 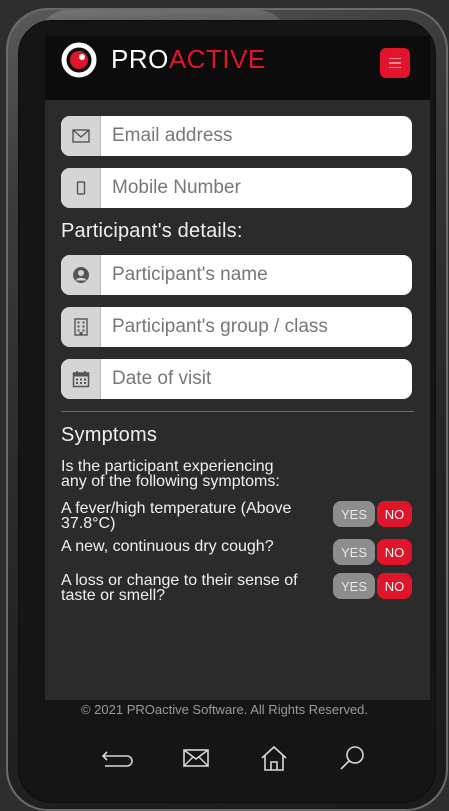 I want to click on logo-icon, so click(x=79, y=60).